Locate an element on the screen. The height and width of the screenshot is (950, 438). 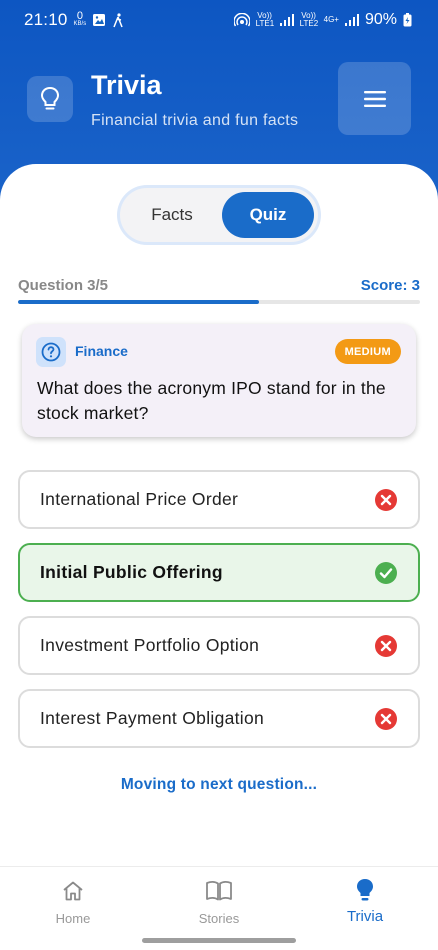
nav-stories: Stories is located at coordinates (219, 901).